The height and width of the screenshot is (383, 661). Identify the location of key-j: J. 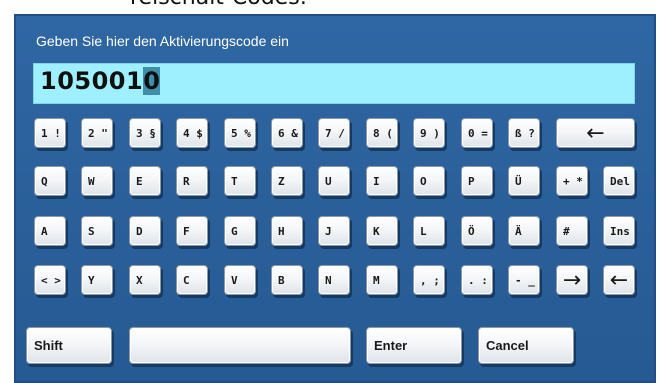
(334, 231).